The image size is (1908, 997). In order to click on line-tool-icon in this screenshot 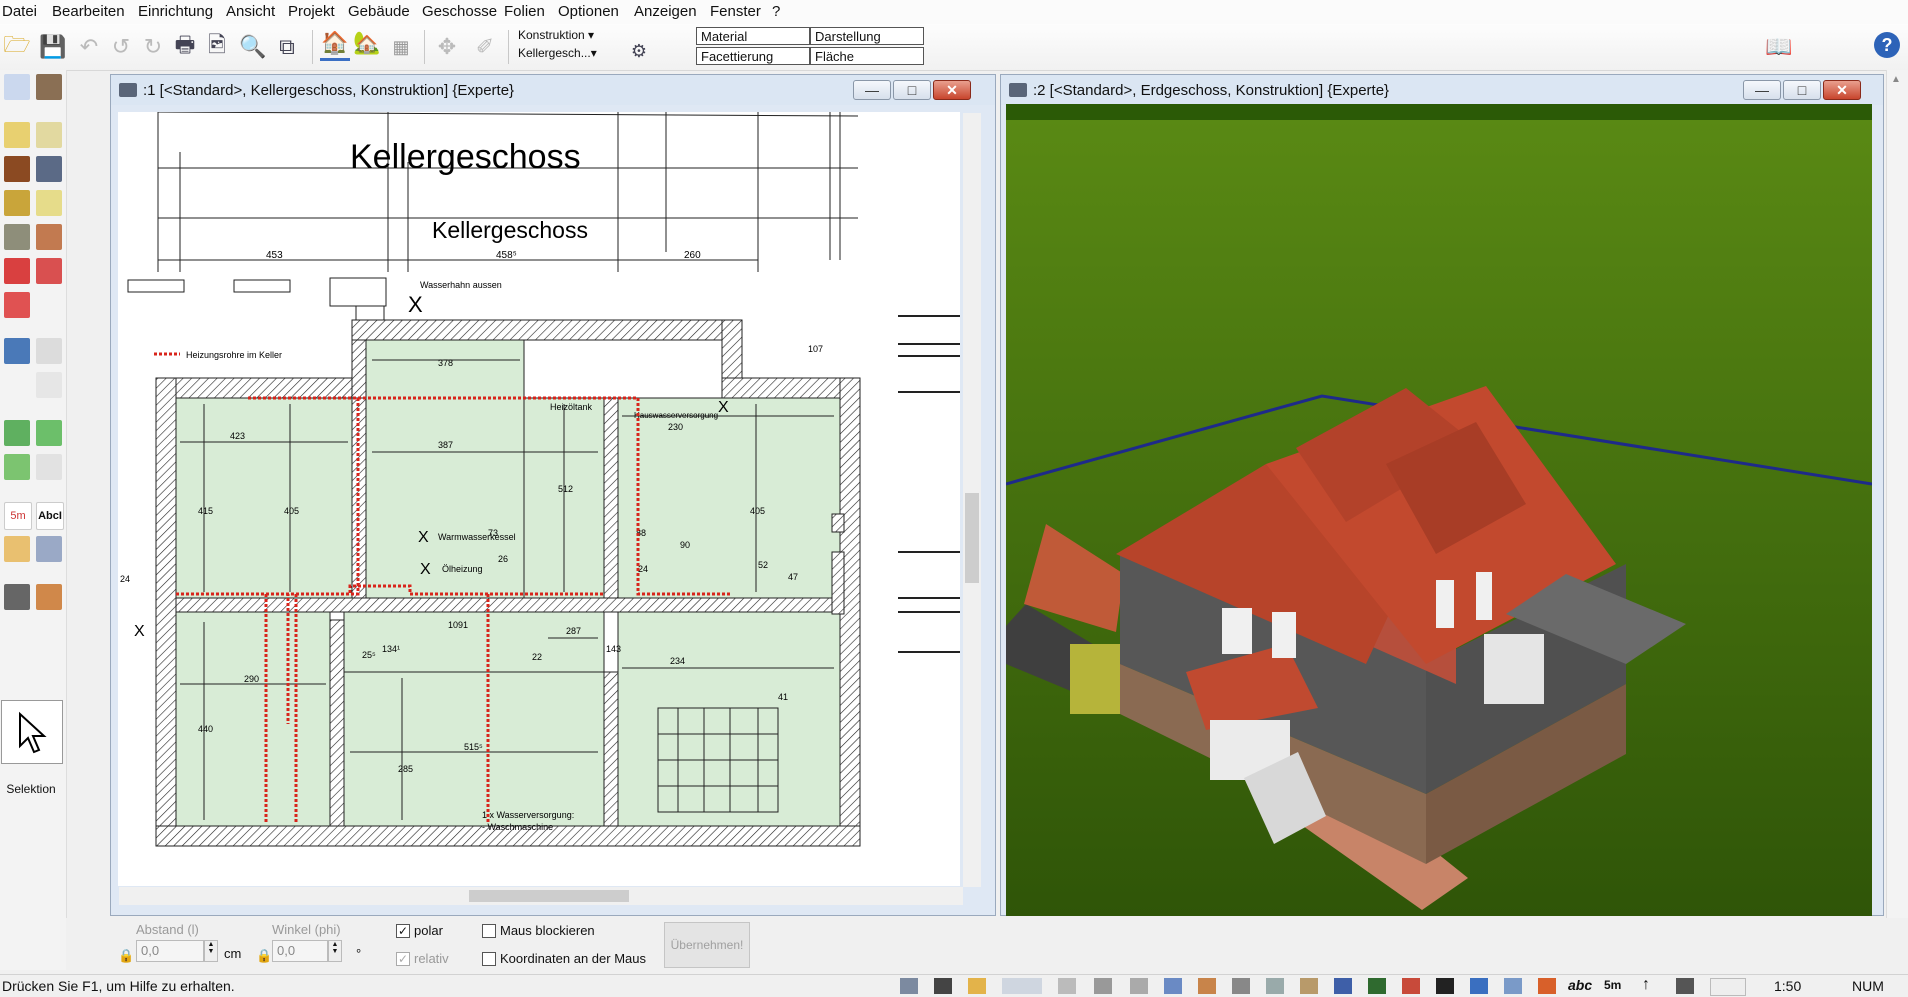, I will do `click(49, 549)`.